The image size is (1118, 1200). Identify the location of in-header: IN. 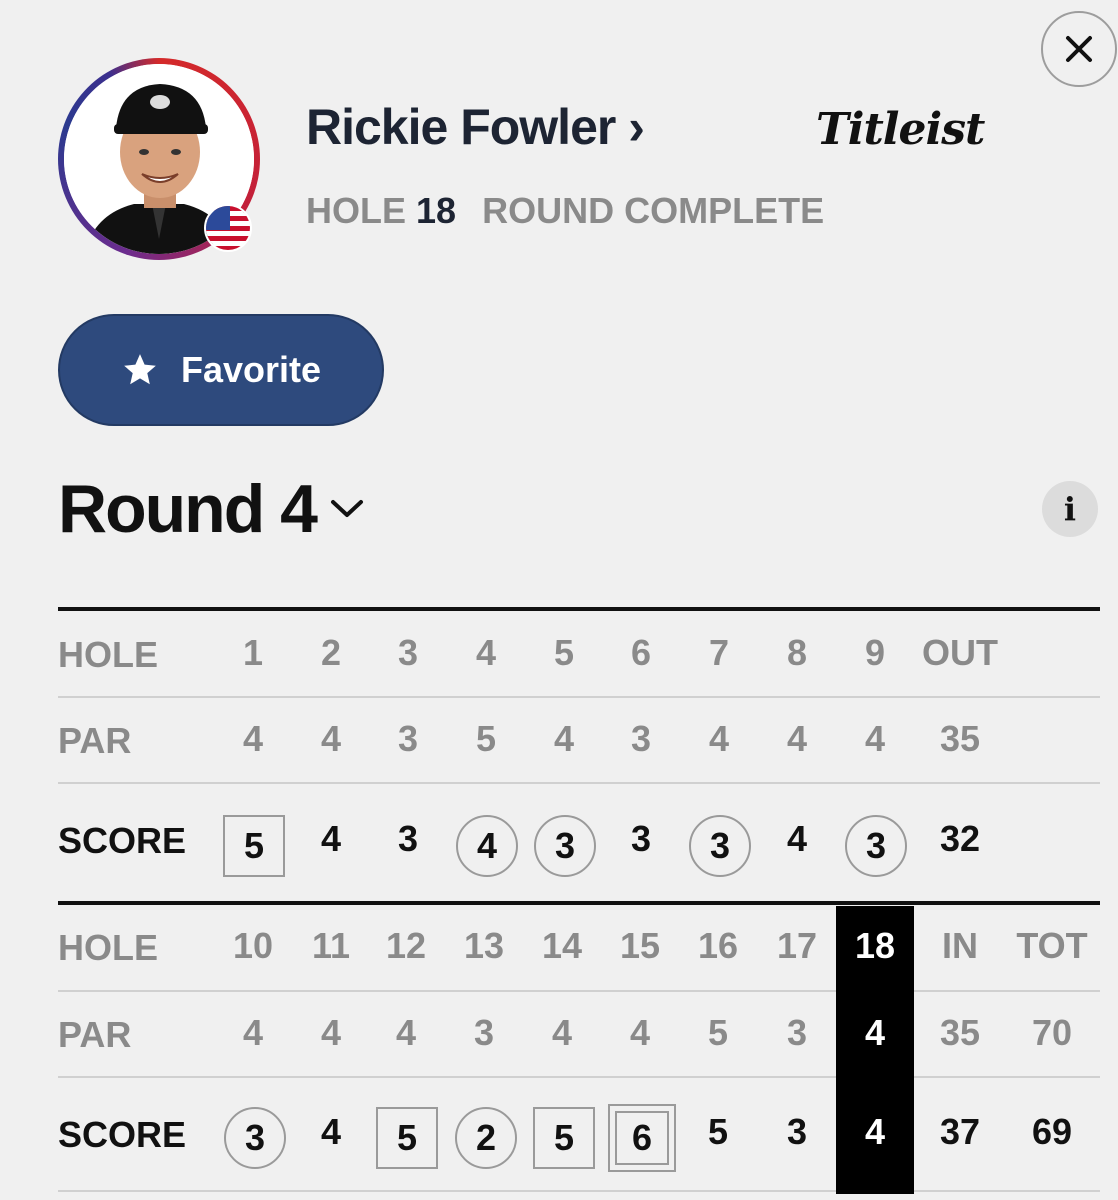
(960, 945).